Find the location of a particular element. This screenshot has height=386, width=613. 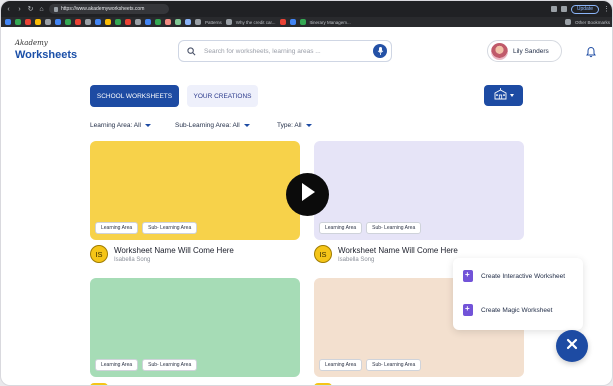

menu-item-label: Create Magic Worksheet is located at coordinates (517, 310).